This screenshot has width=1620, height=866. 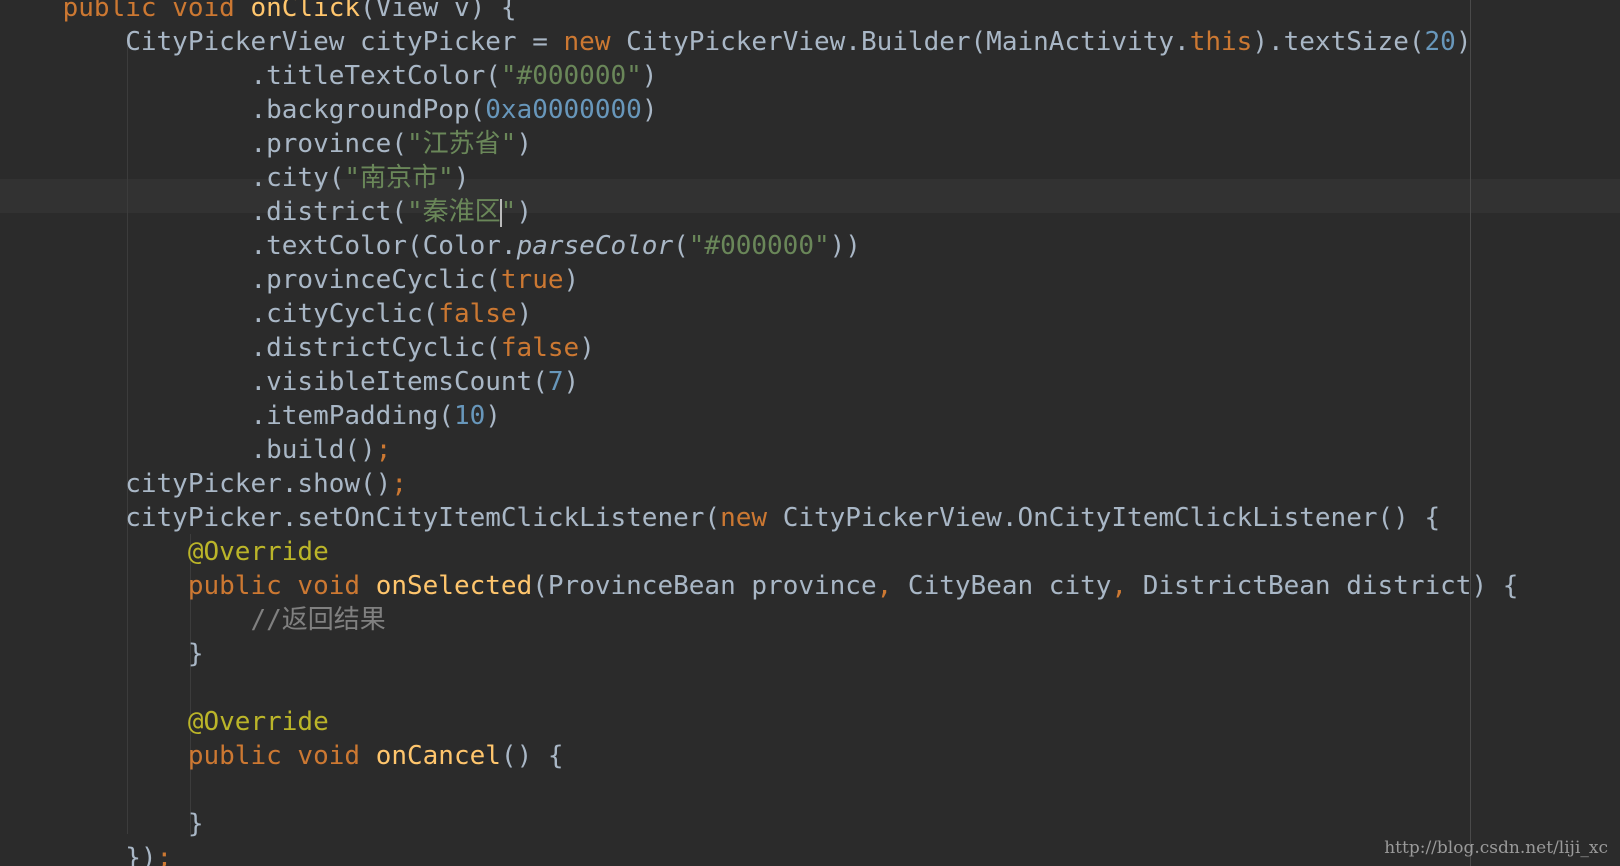 I want to click on code-line: });, so click(x=86, y=853).